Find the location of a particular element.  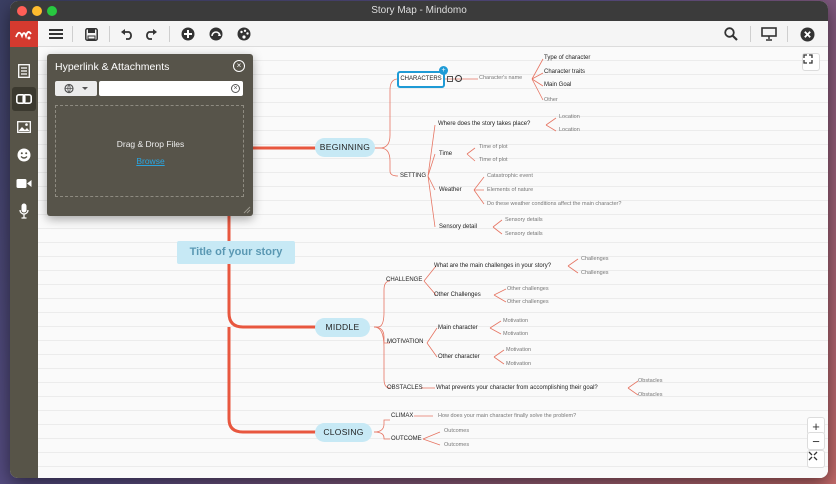

node-motivation-1: Motivation is located at coordinates (515, 321).